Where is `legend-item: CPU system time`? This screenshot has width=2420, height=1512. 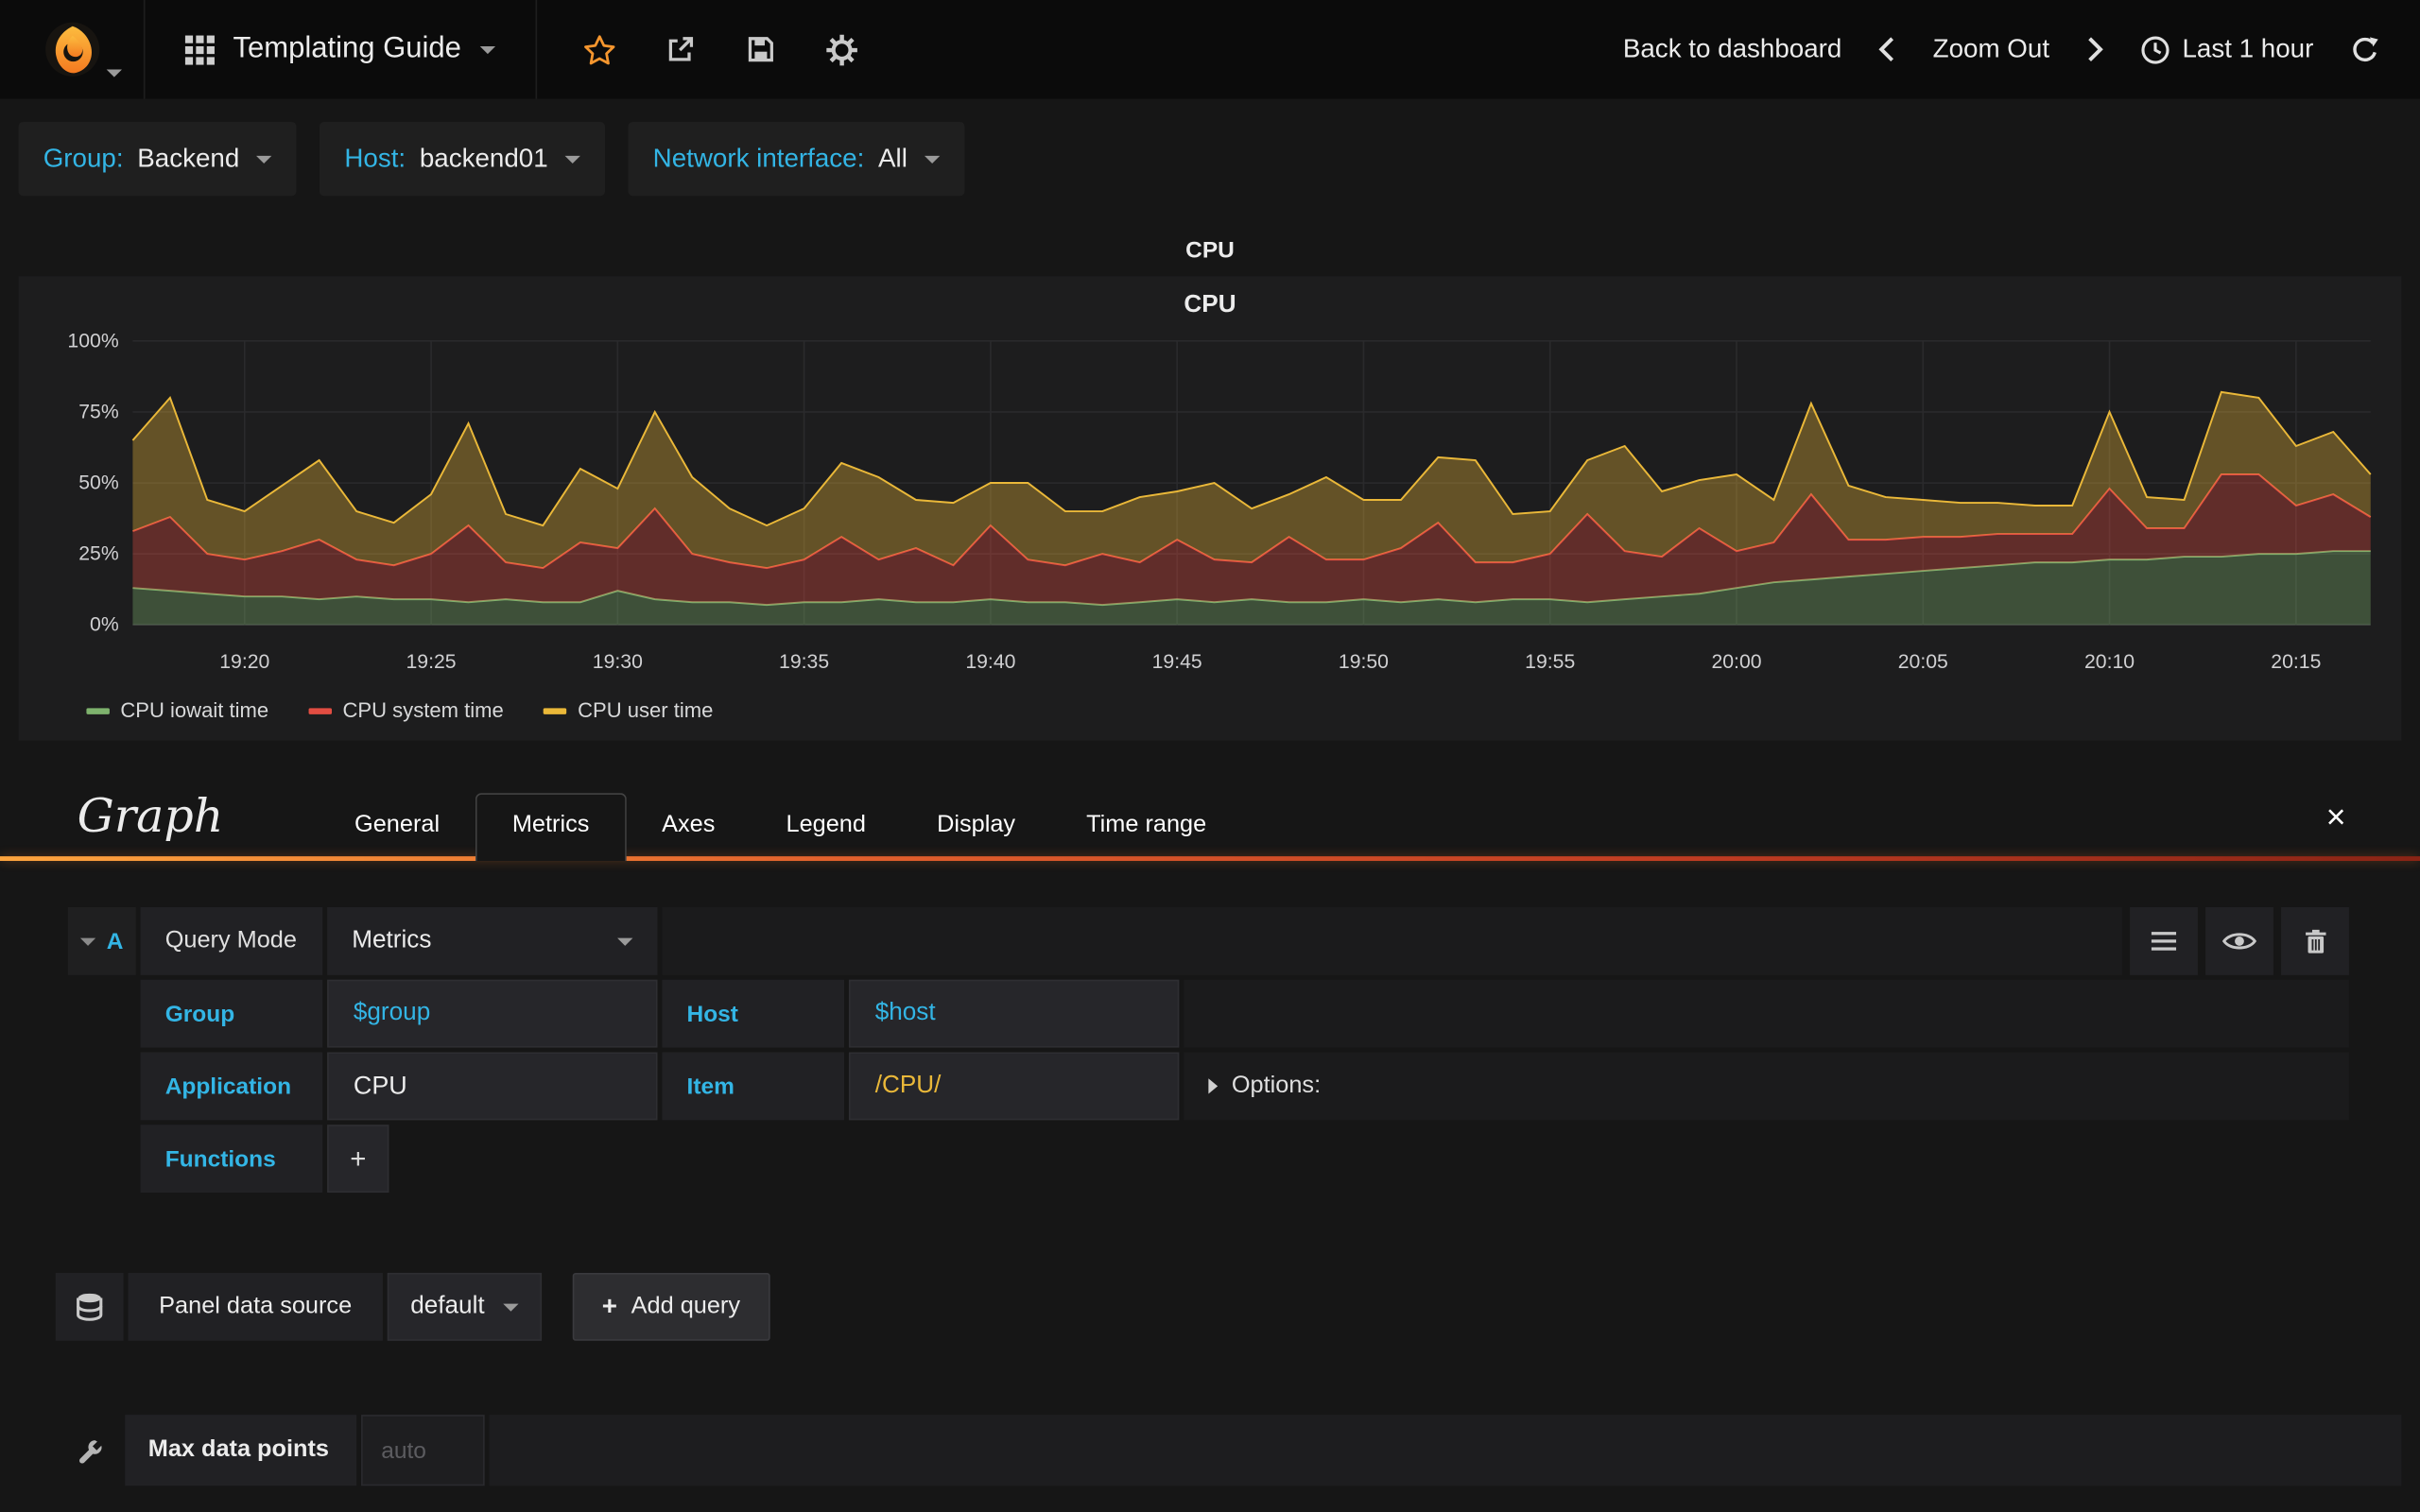
legend-item: CPU system time is located at coordinates (406, 710).